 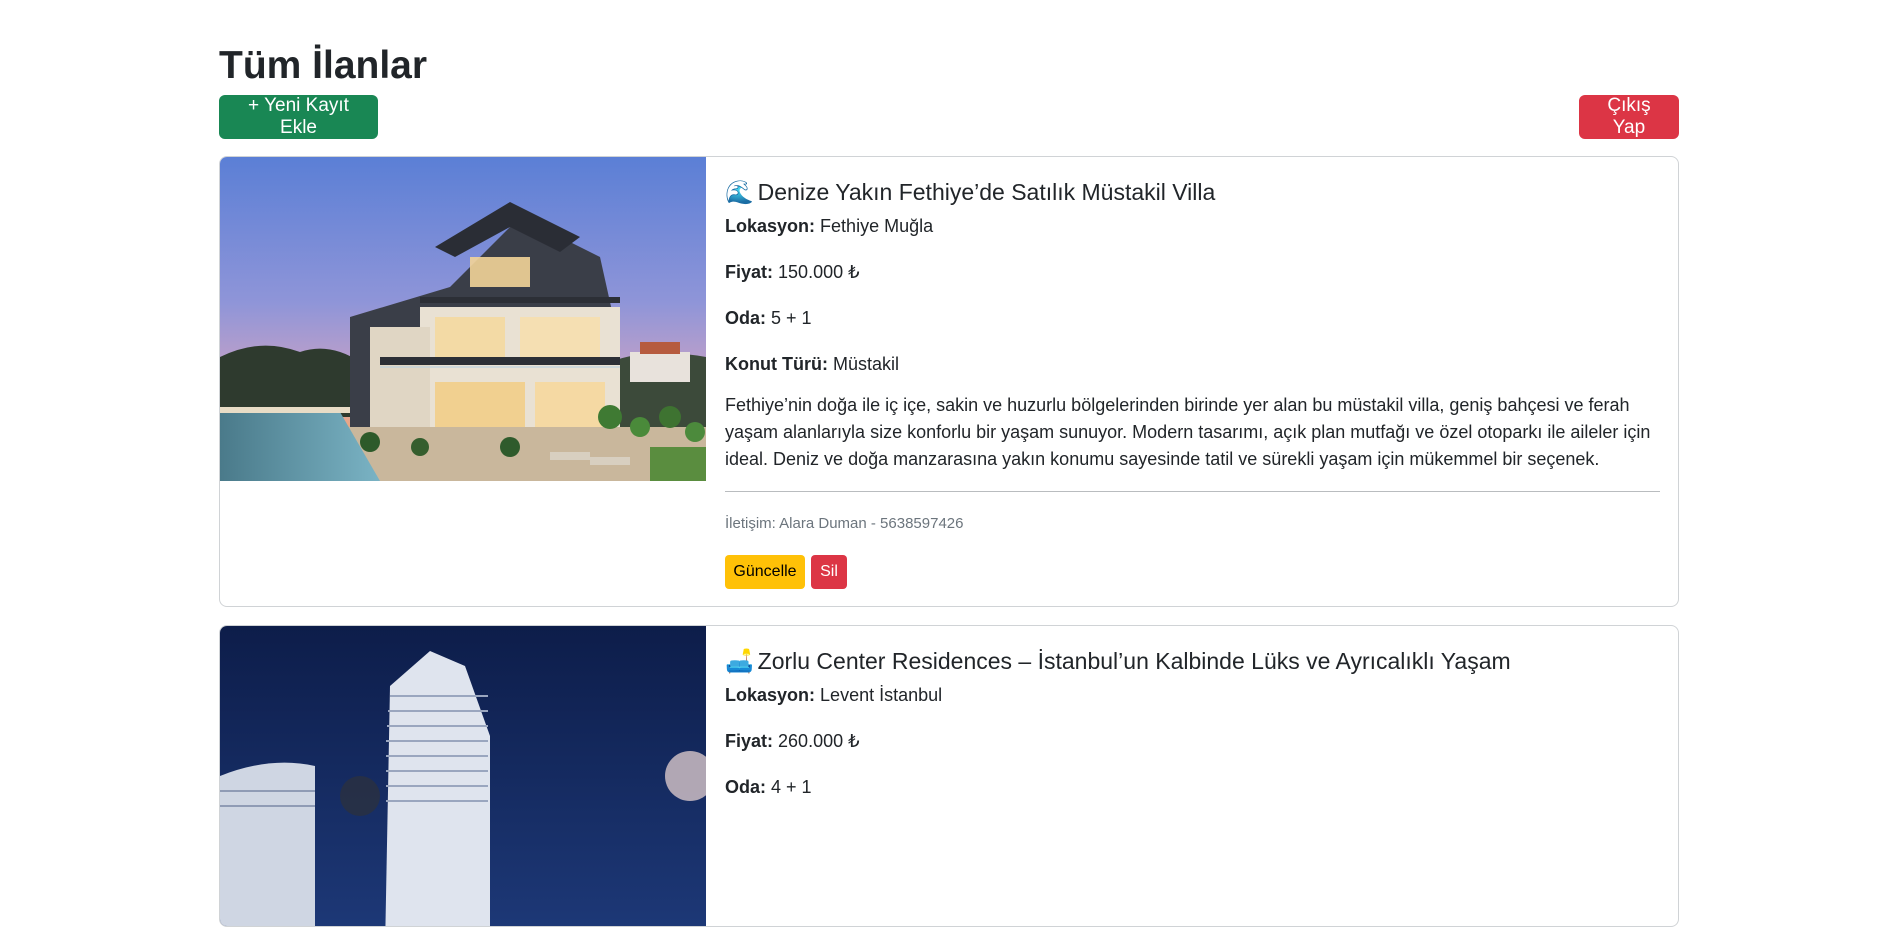 I want to click on price-value: 150.000 ₺, so click(x=819, y=272).